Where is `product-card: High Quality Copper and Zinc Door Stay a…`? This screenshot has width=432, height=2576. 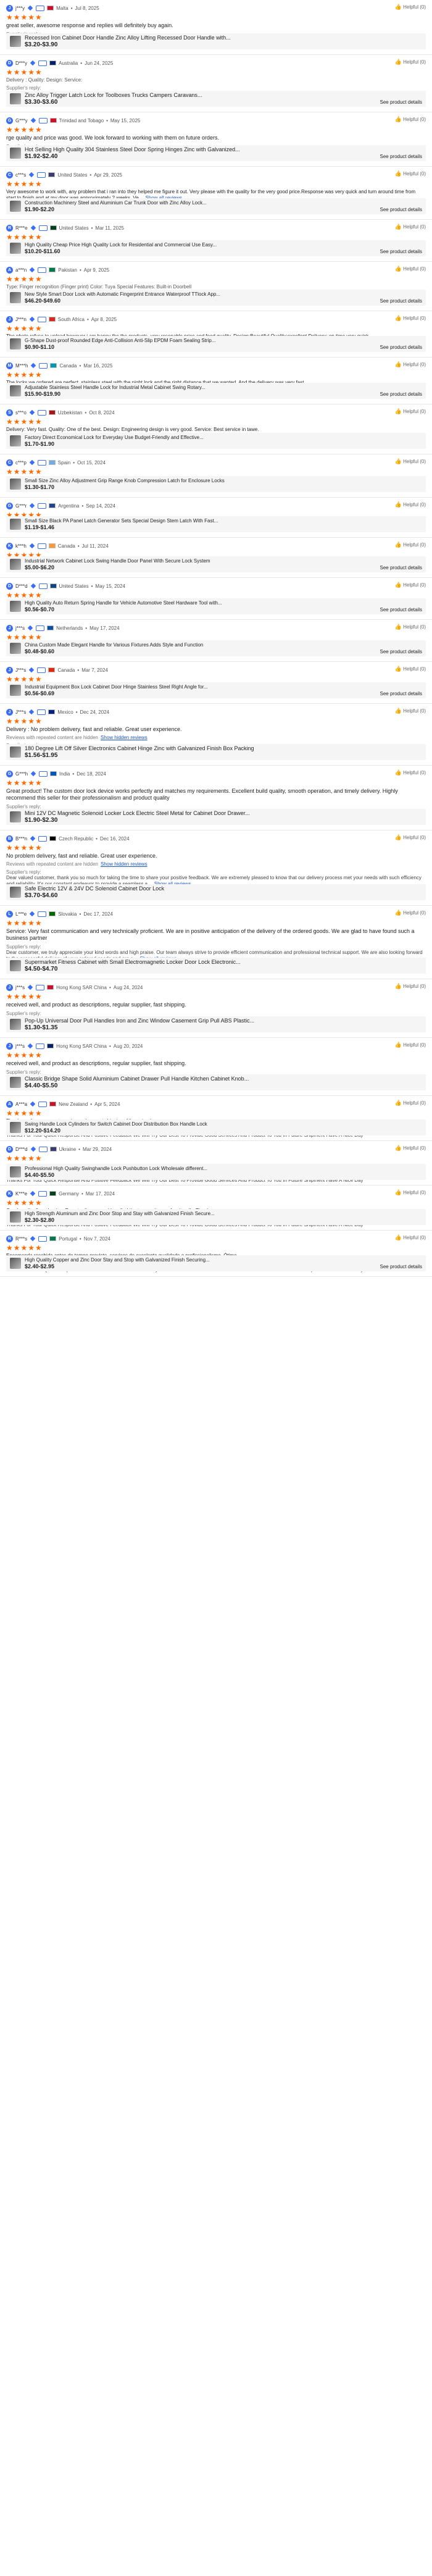 product-card: High Quality Copper and Zinc Door Stay a… is located at coordinates (216, 1263).